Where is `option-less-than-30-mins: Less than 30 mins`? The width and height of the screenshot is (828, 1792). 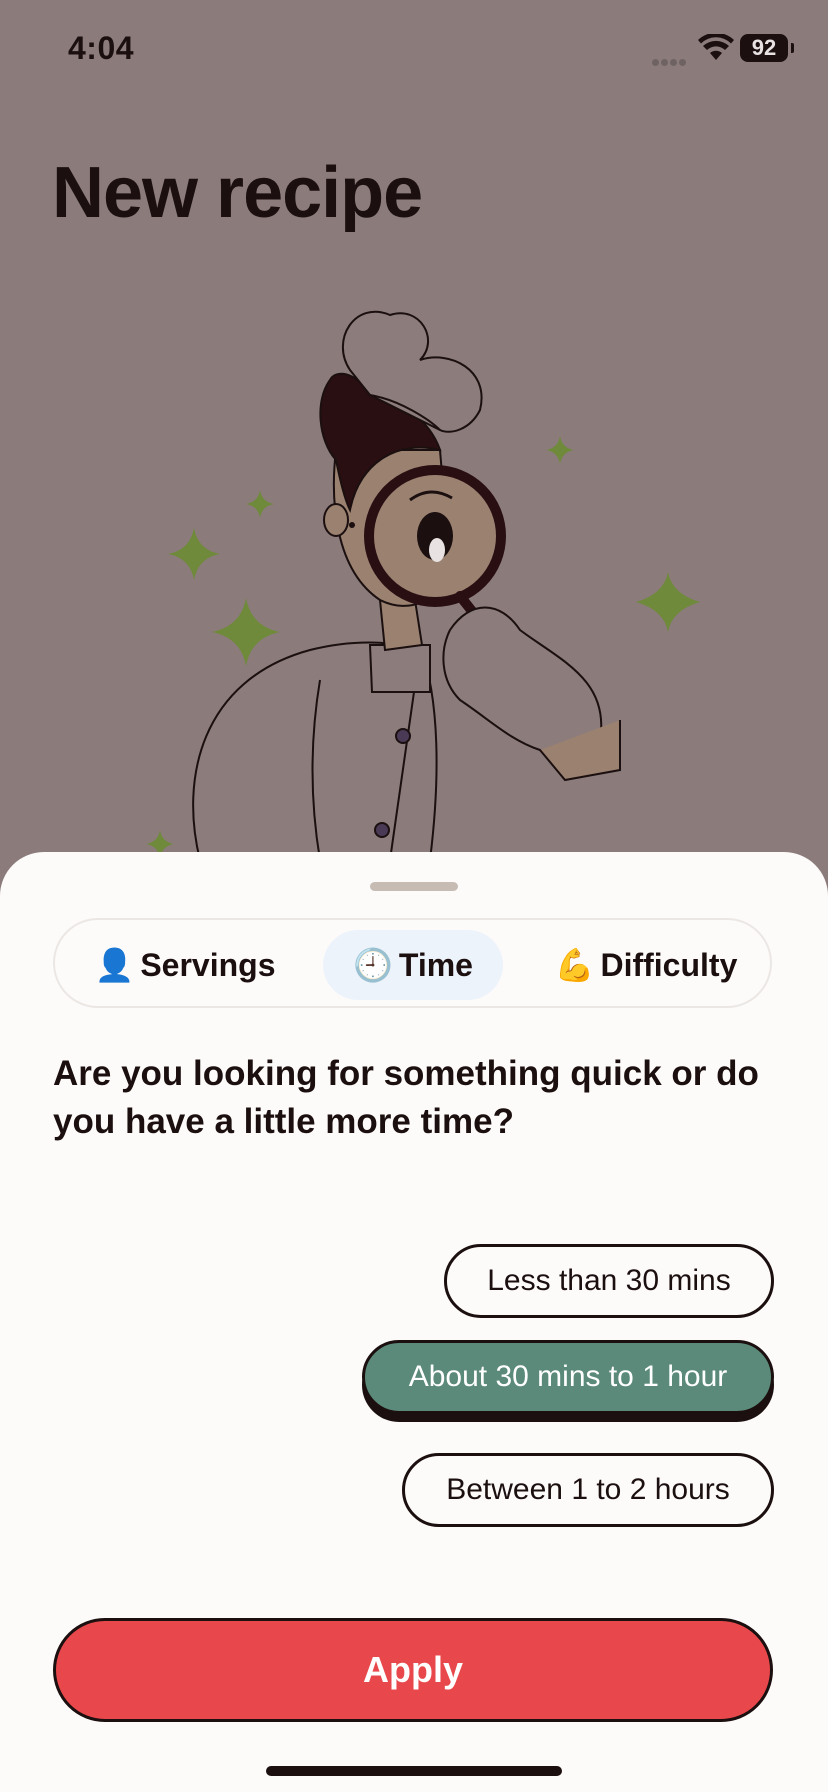
option-less-than-30-mins: Less than 30 mins is located at coordinates (609, 1281).